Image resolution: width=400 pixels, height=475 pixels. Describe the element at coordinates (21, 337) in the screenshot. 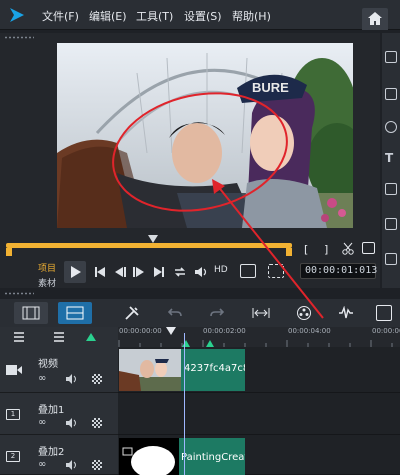

I see `track-manager-icon` at that location.